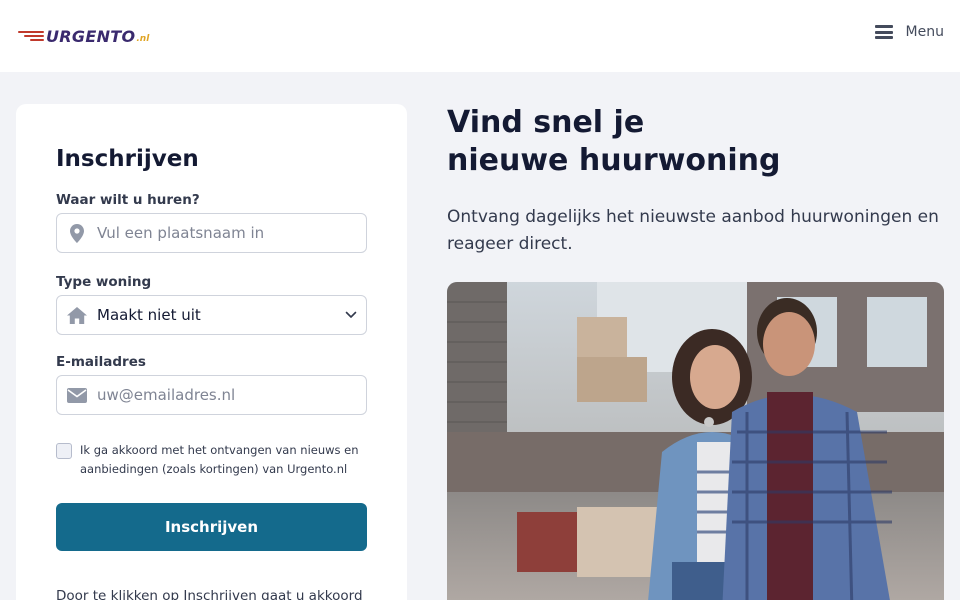 The width and height of the screenshot is (960, 600). Describe the element at coordinates (883, 32) in the screenshot. I see `hamburger-icon` at that location.